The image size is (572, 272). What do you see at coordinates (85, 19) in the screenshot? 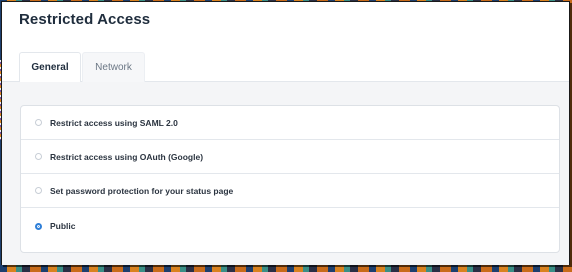
I see `page-title: Restricted Access` at bounding box center [85, 19].